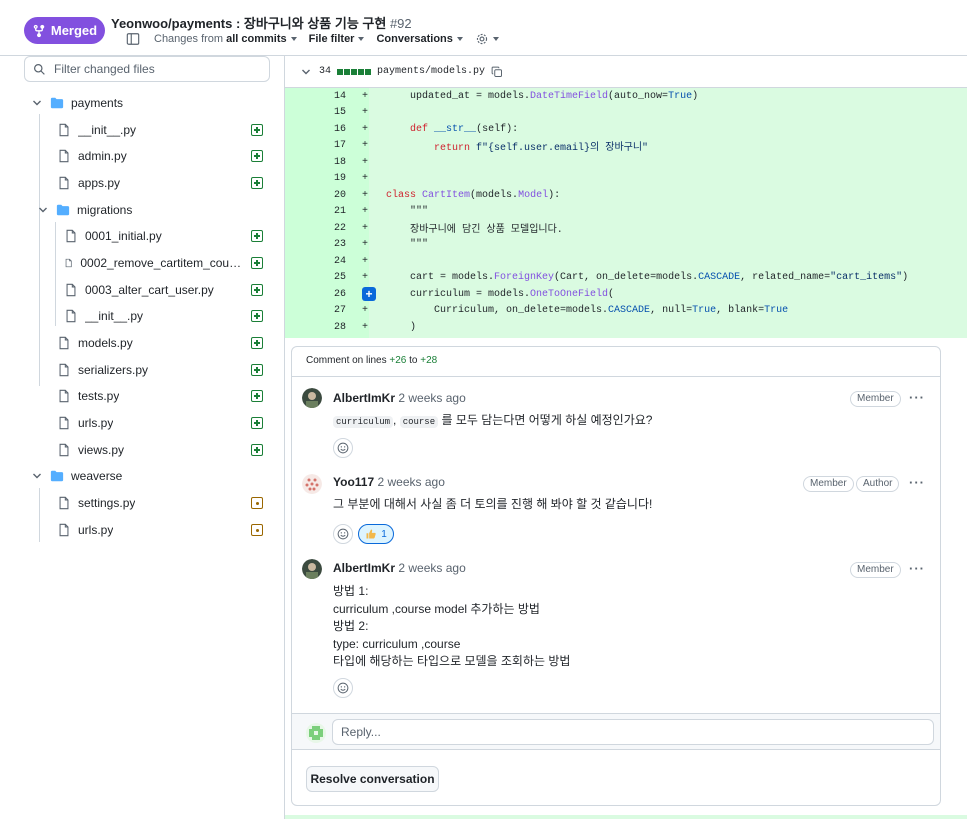 This screenshot has height=819, width=967. Describe the element at coordinates (384, 534) in the screenshot. I see `reaction-count: 1` at that location.